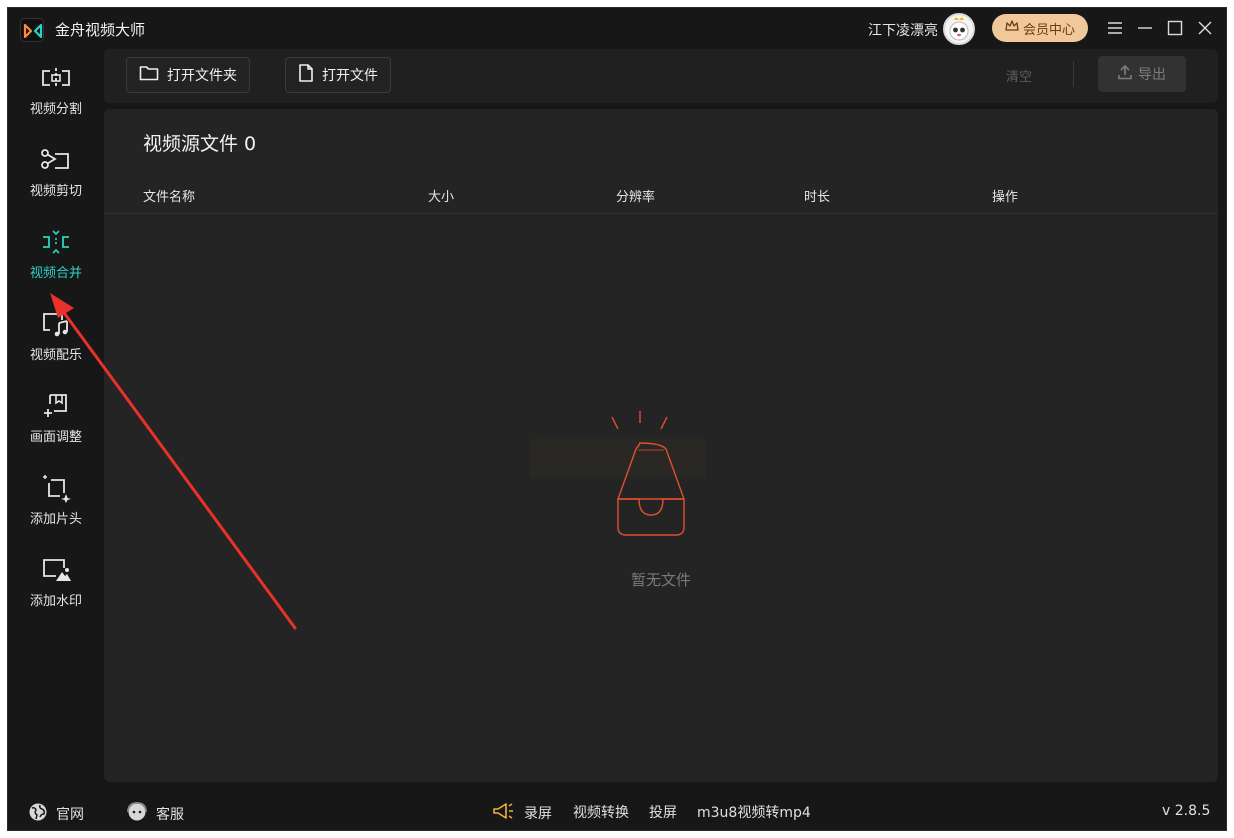 This screenshot has width=1234, height=838. I want to click on app-logo-icon, so click(32, 30).